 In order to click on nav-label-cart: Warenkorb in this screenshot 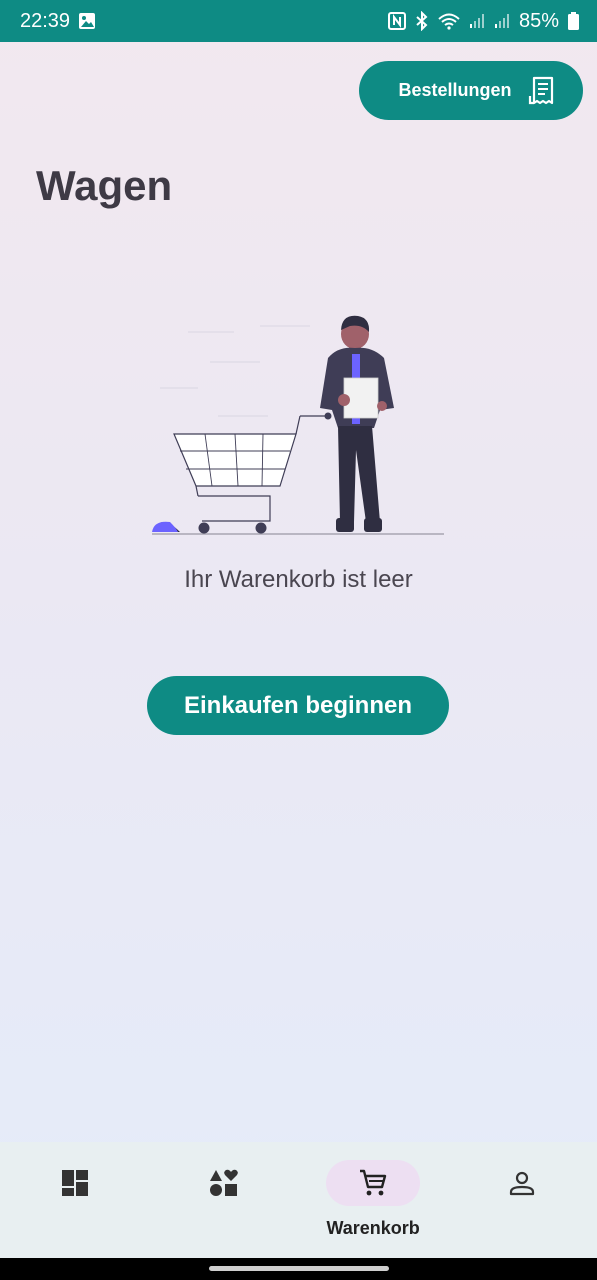, I will do `click(373, 1228)`.